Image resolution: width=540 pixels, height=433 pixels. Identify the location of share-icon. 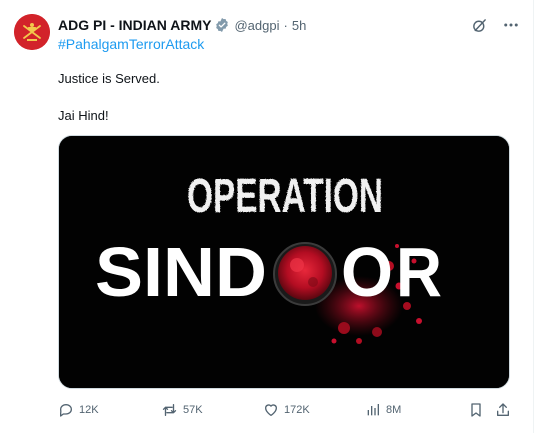
(503, 410).